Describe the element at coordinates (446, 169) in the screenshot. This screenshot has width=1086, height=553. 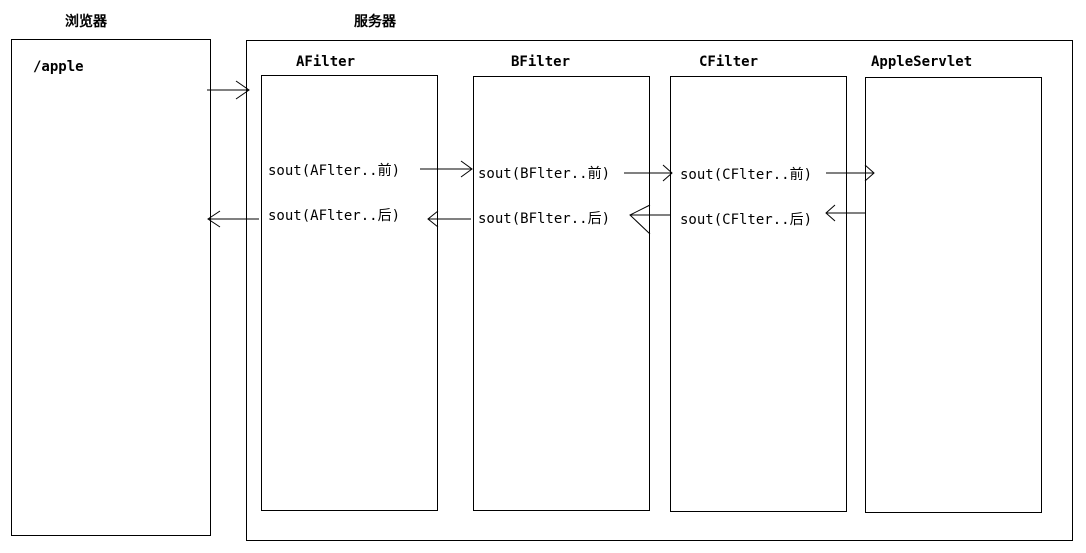
I see `arrow-request-afilter-to-bfilter` at that location.